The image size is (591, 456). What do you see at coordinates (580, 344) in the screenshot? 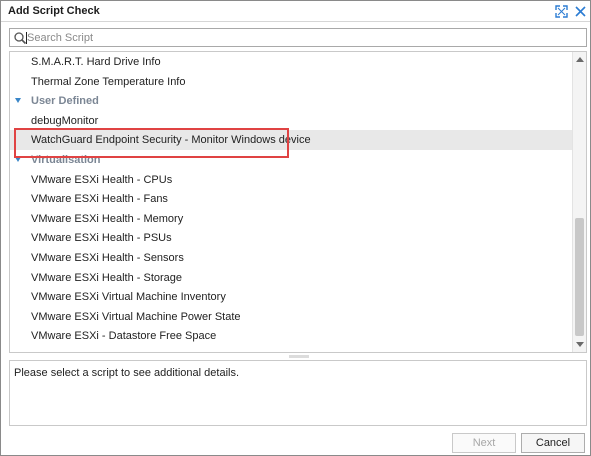
I see `scroll-down-icon` at bounding box center [580, 344].